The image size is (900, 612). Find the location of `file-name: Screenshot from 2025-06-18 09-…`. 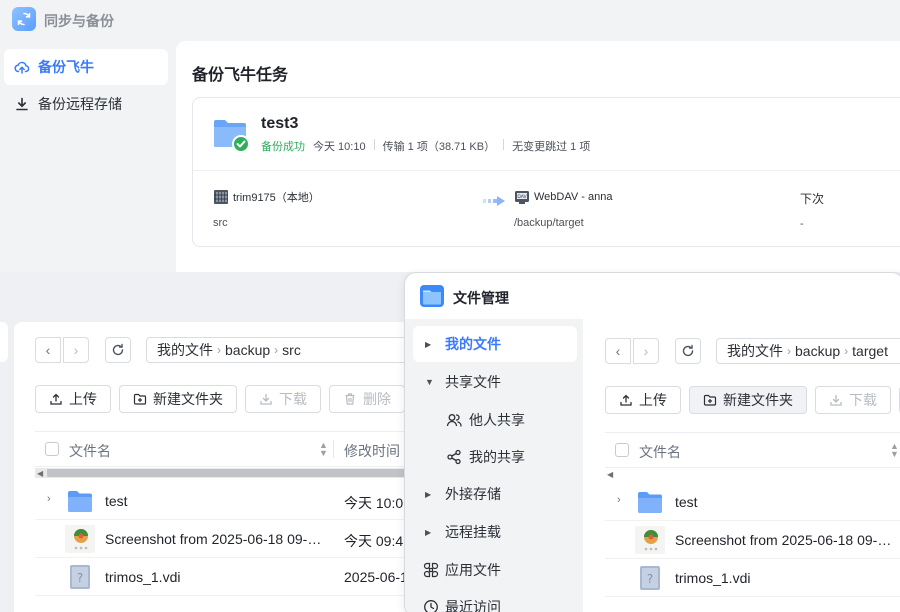

file-name: Screenshot from 2025-06-18 09-… is located at coordinates (213, 539).